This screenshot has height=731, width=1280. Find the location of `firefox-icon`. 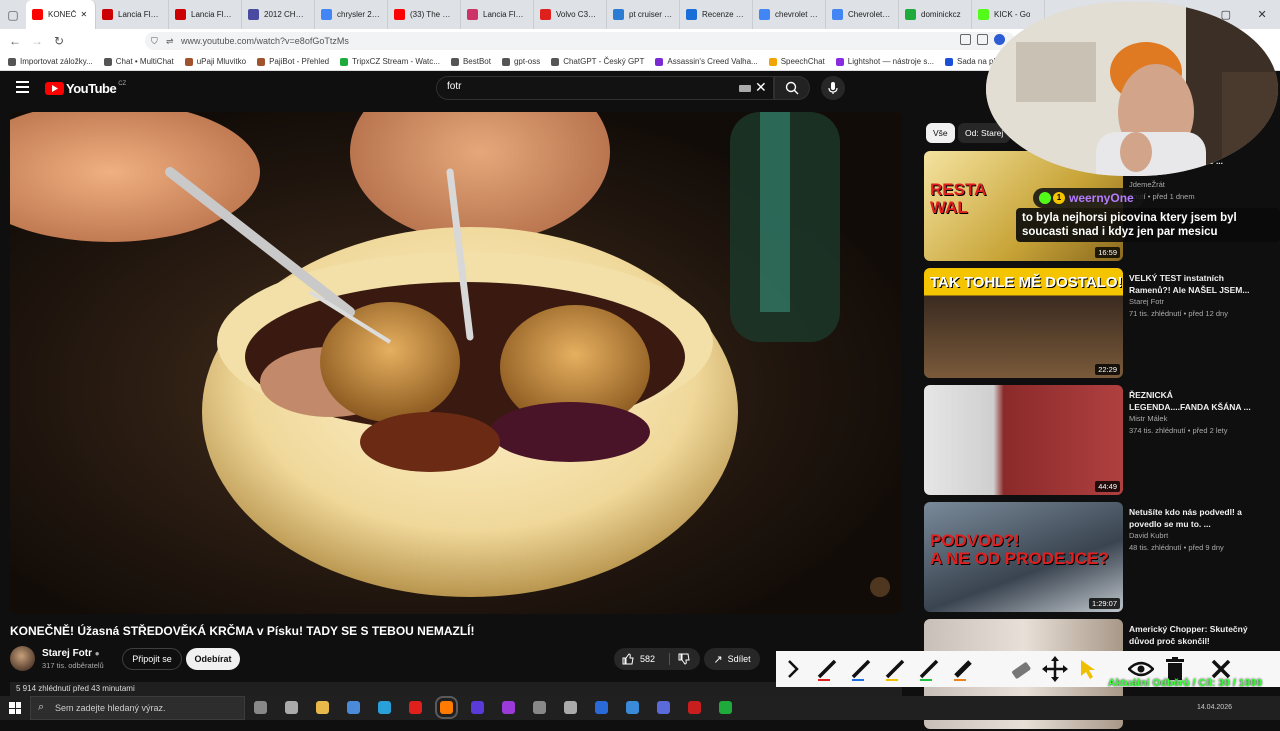

firefox-icon is located at coordinates (446, 707).